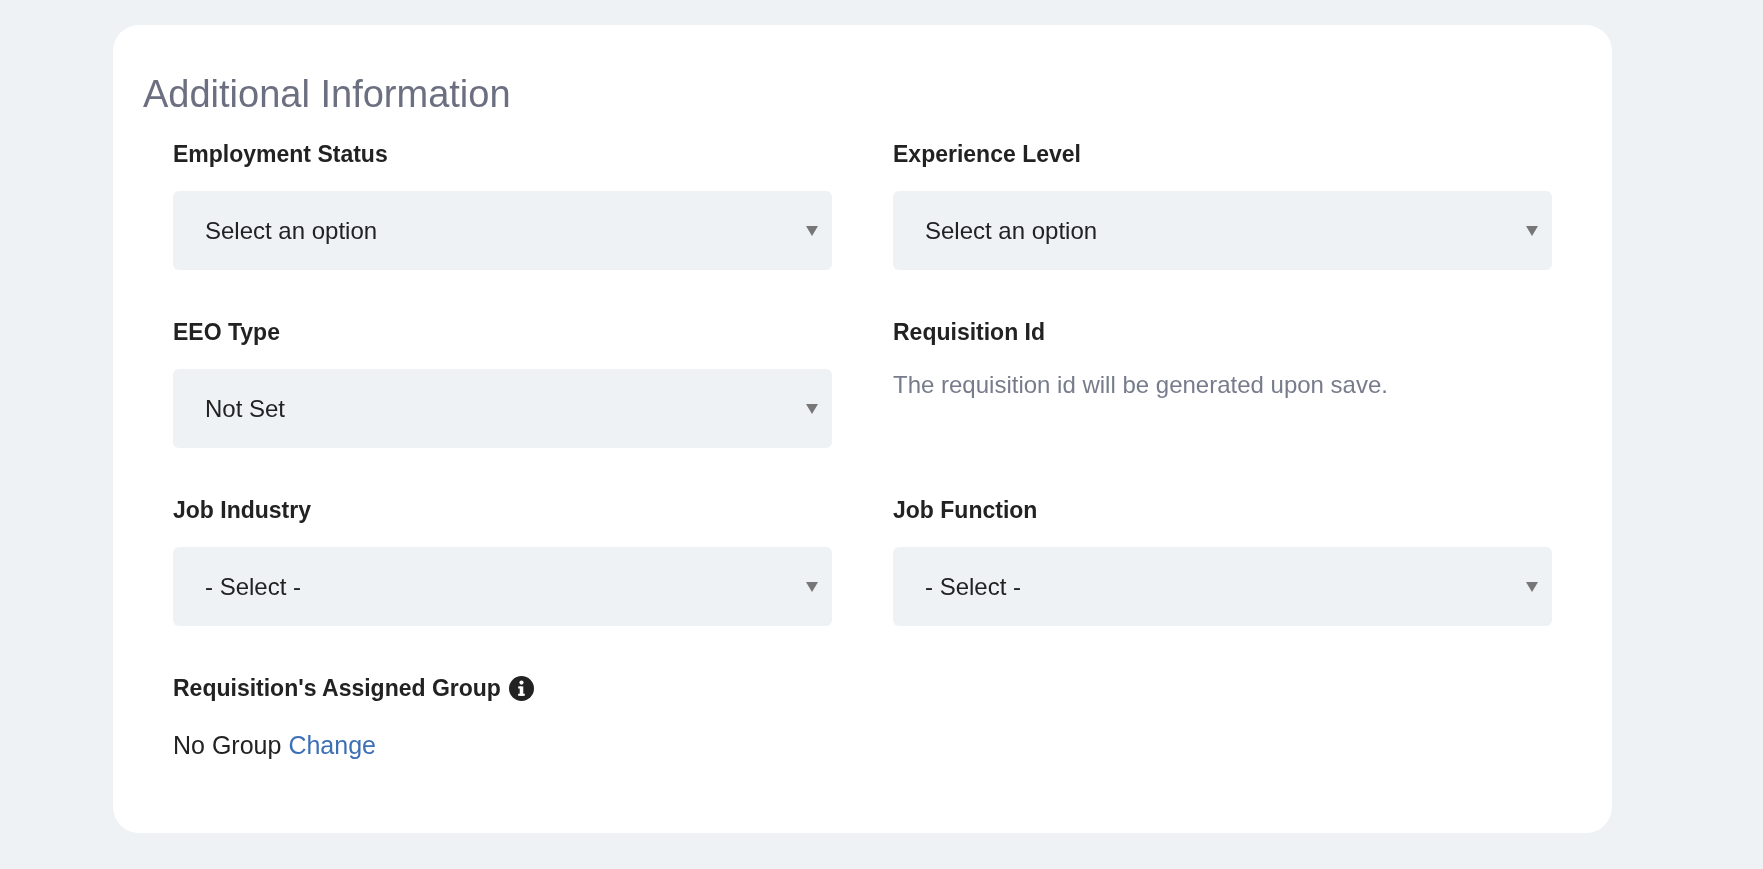 This screenshot has height=869, width=1763. I want to click on field-label: EEO Type, so click(226, 332).